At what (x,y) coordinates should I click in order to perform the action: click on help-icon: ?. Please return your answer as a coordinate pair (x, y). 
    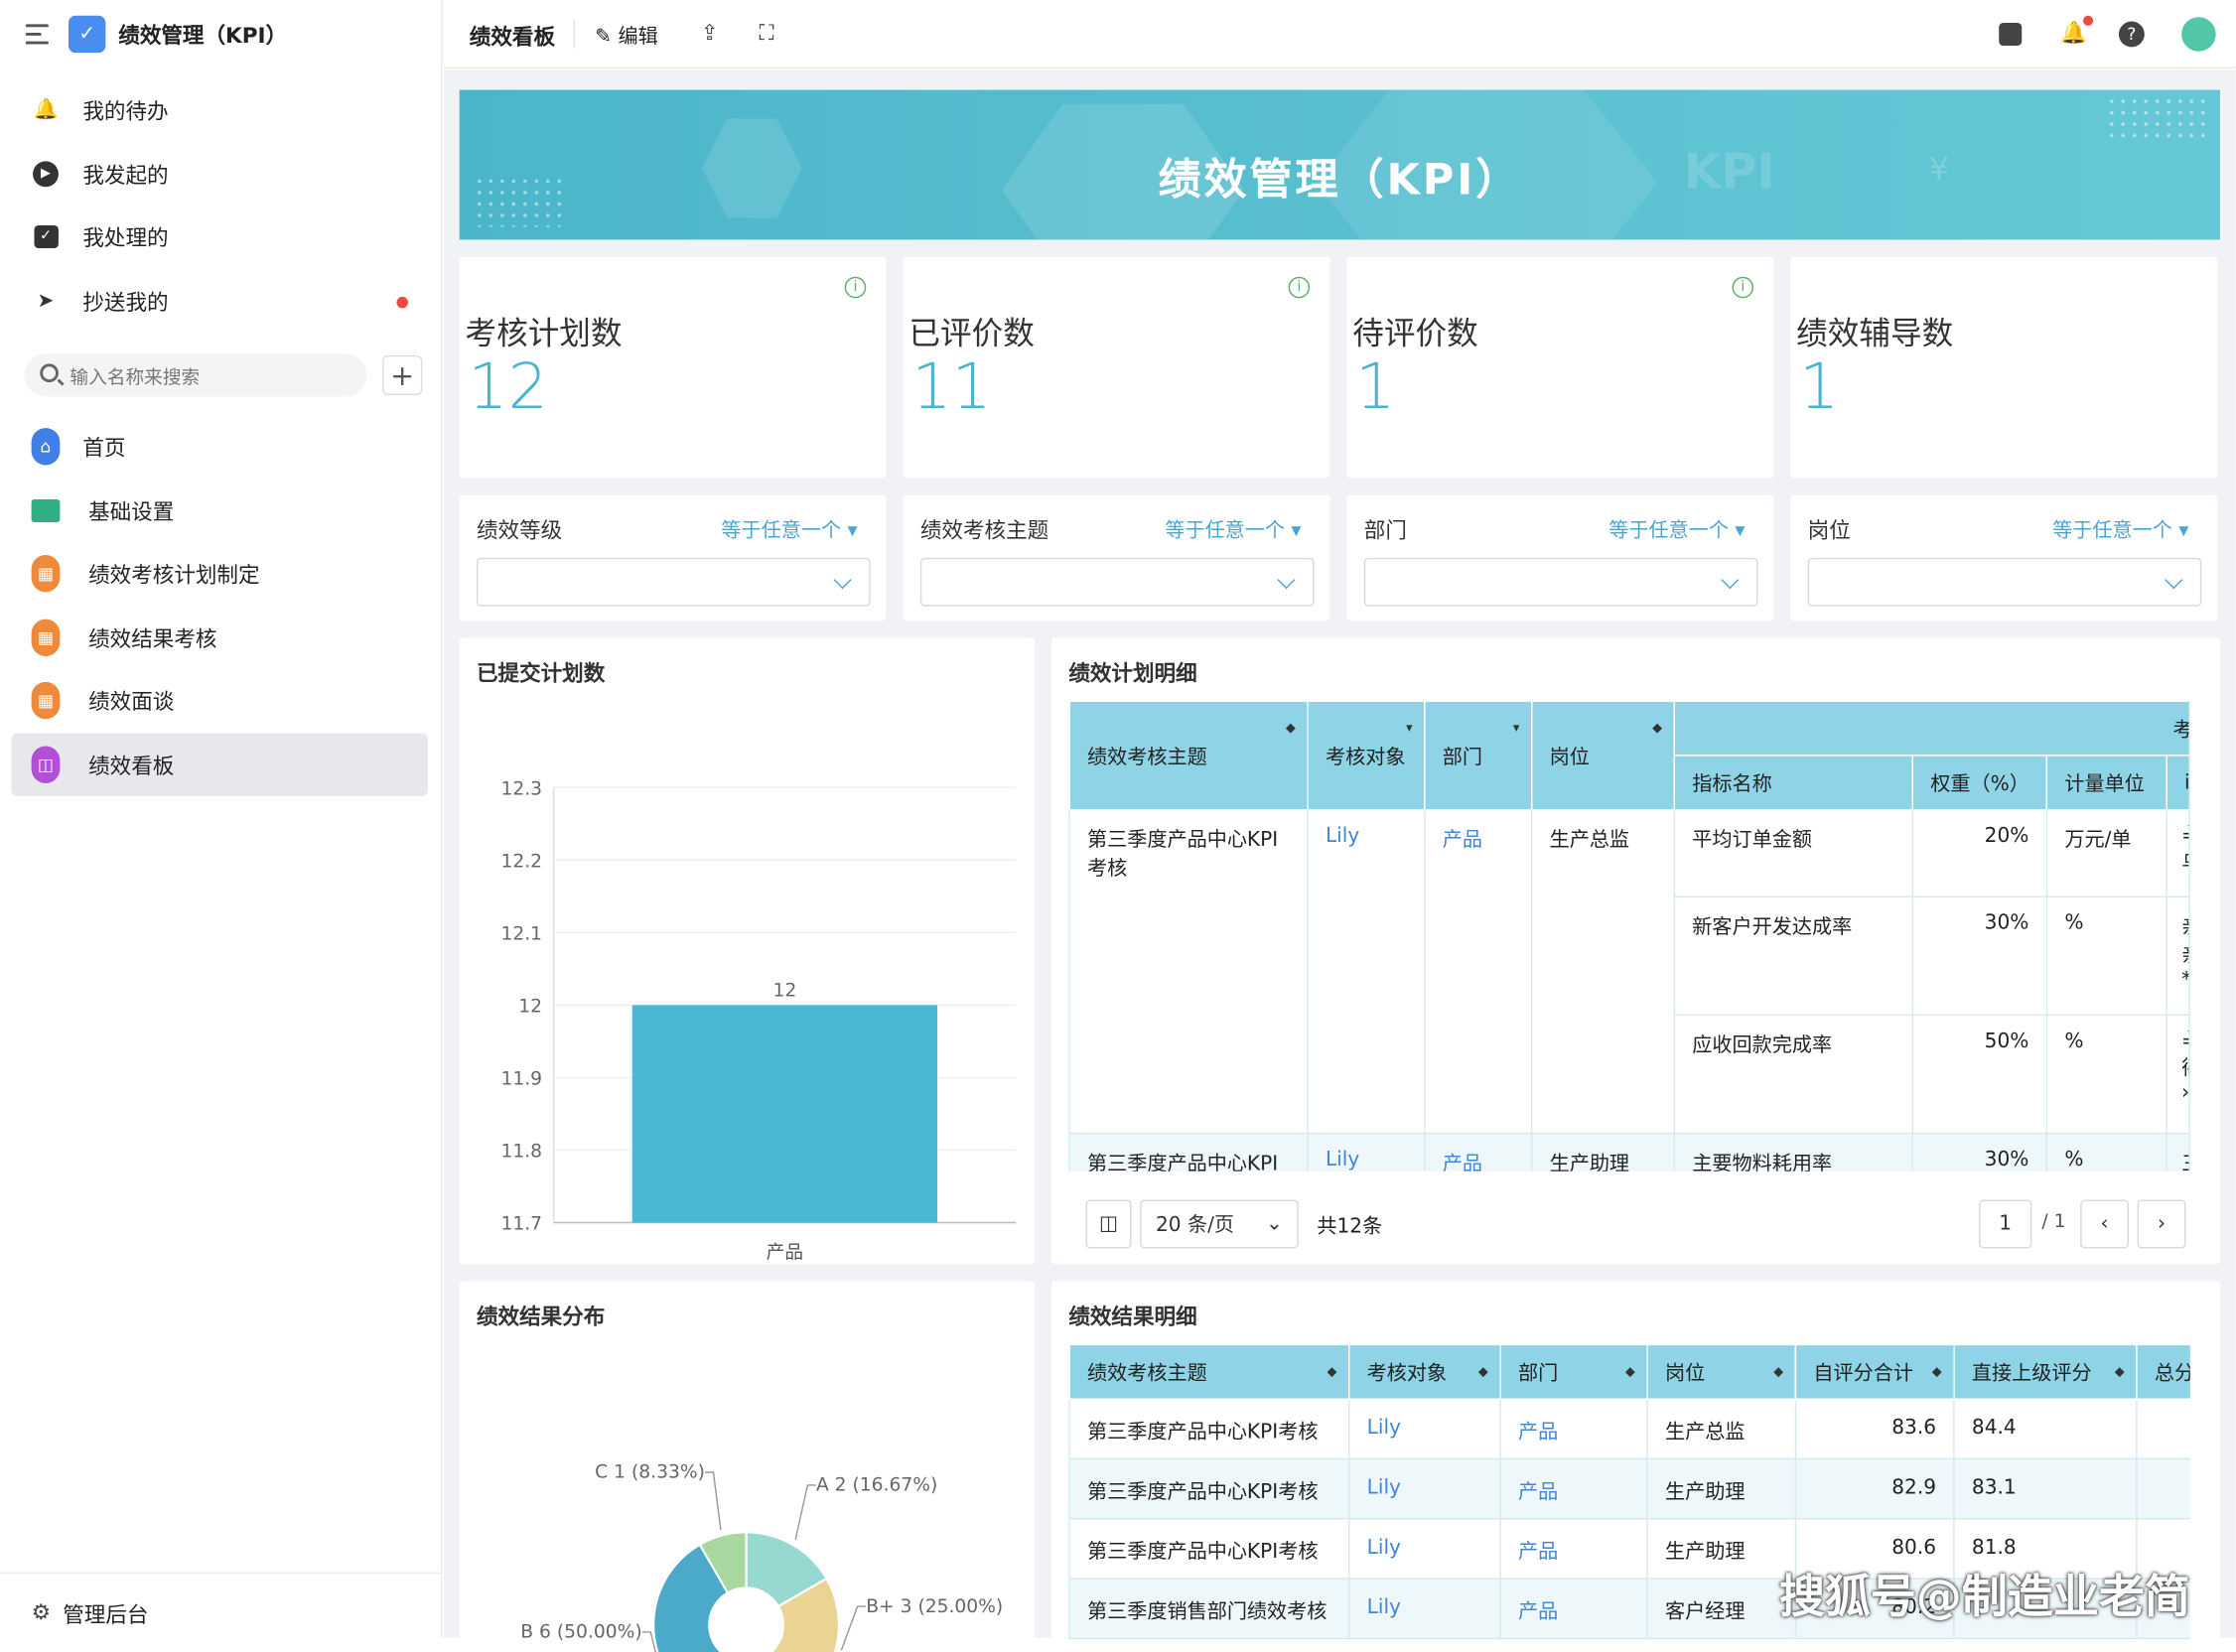
    Looking at the image, I should click on (2131, 35).